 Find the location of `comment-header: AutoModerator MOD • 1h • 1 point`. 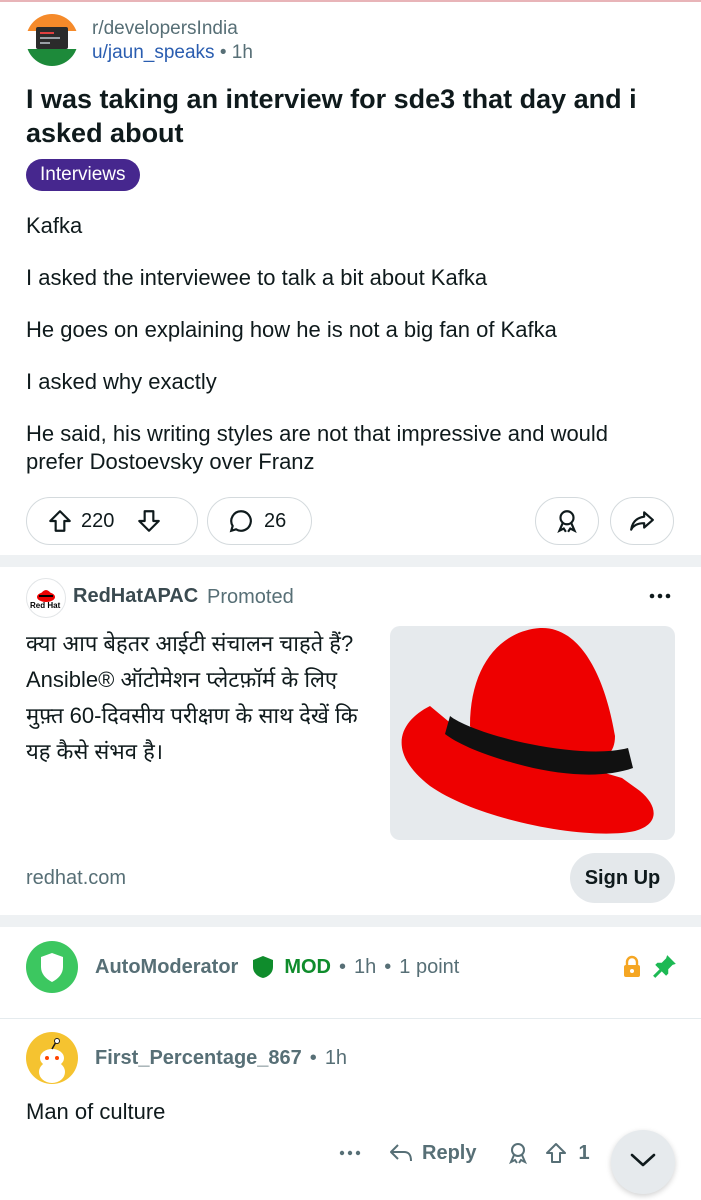

comment-header: AutoModerator MOD • 1h • 1 point is located at coordinates (277, 967).